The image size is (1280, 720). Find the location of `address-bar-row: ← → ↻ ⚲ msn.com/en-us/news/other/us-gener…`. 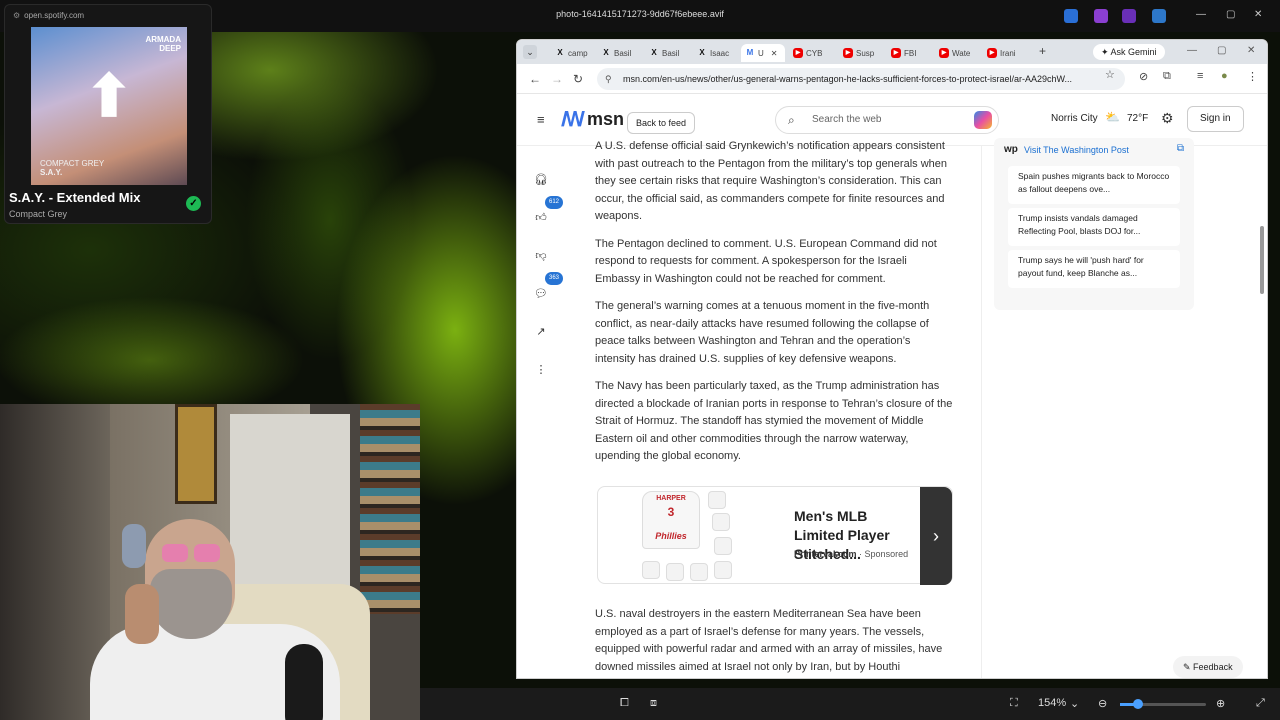

address-bar-row: ← → ↻ ⚲ msn.com/en-us/news/other/us-gener… is located at coordinates (892, 79).